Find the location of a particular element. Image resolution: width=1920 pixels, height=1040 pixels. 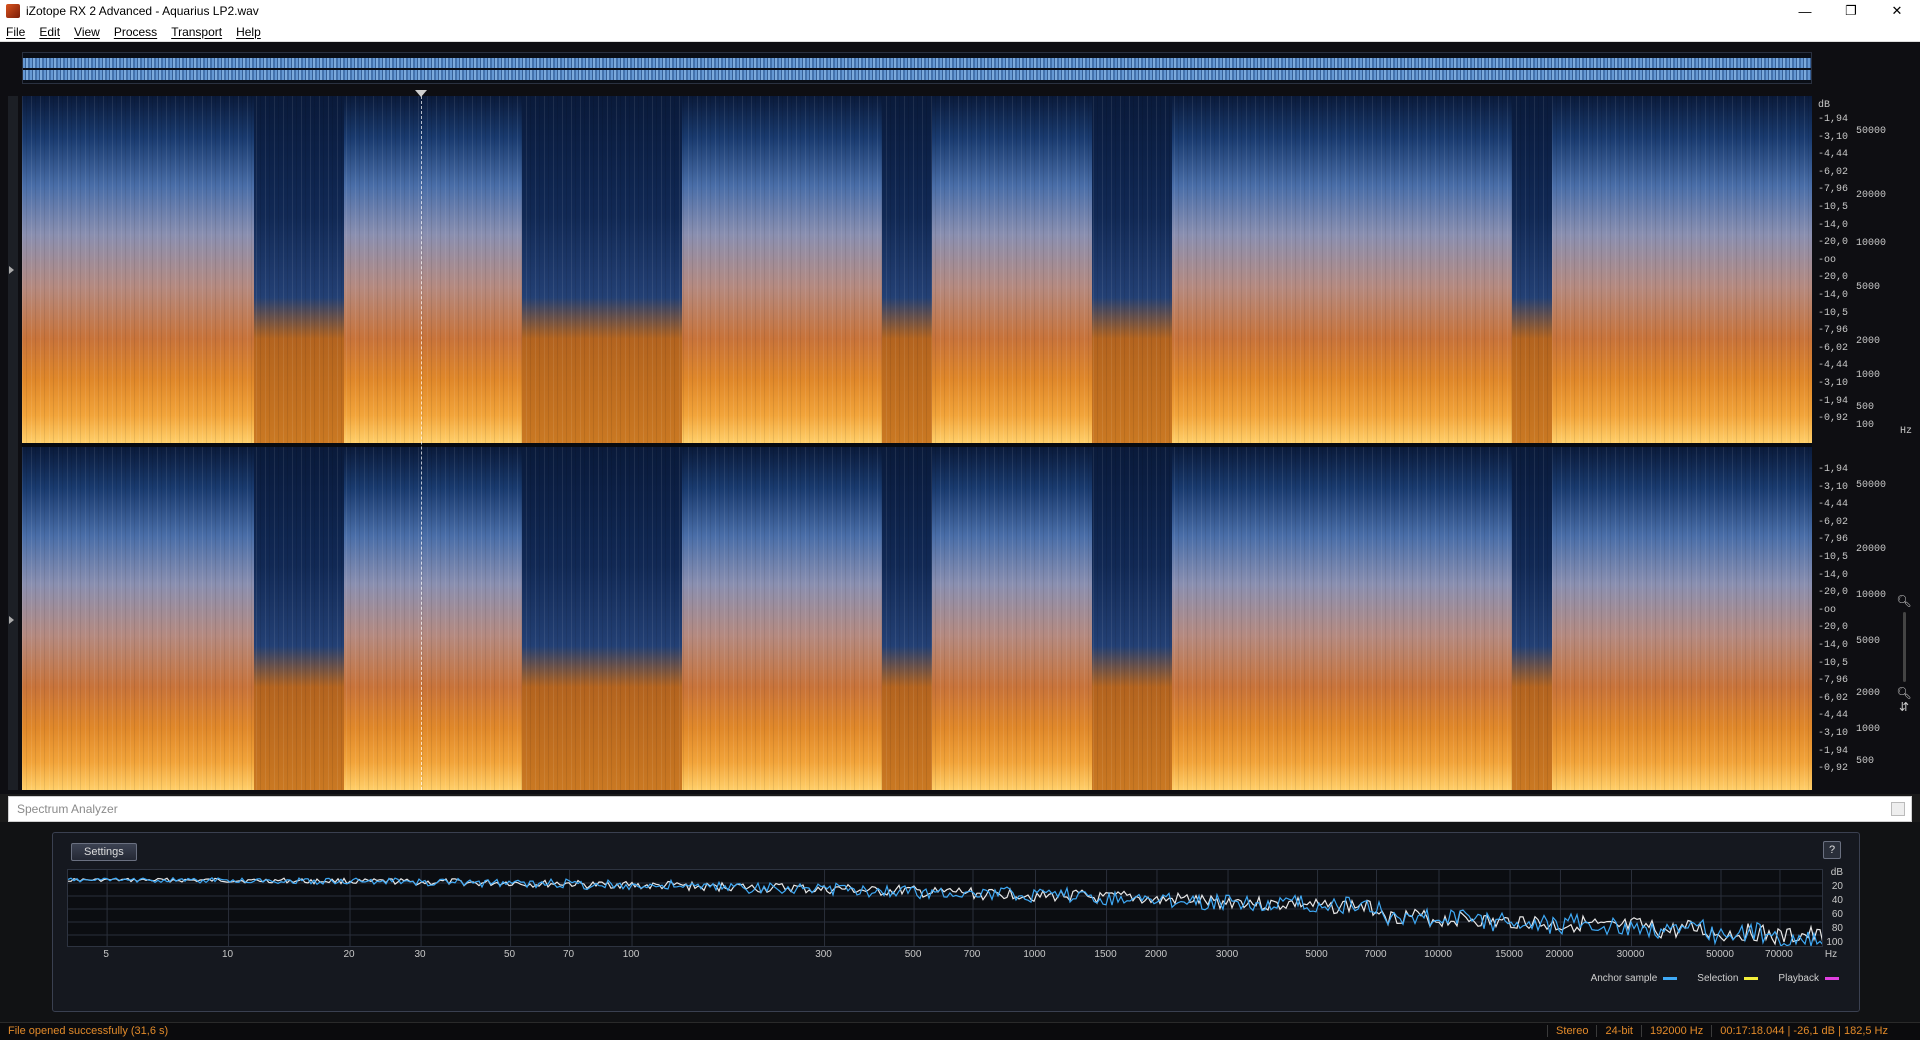

status-channels: Stereo is located at coordinates (1571, 1031).